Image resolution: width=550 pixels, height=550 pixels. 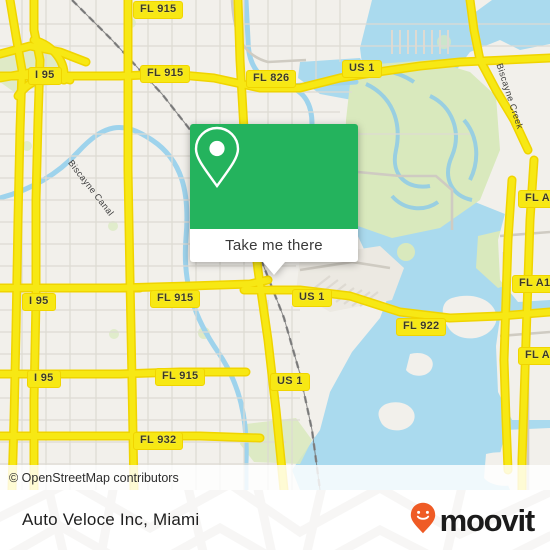 I want to click on place-title-text: Auto Veloce Inc, Miami, so click(x=111, y=519).